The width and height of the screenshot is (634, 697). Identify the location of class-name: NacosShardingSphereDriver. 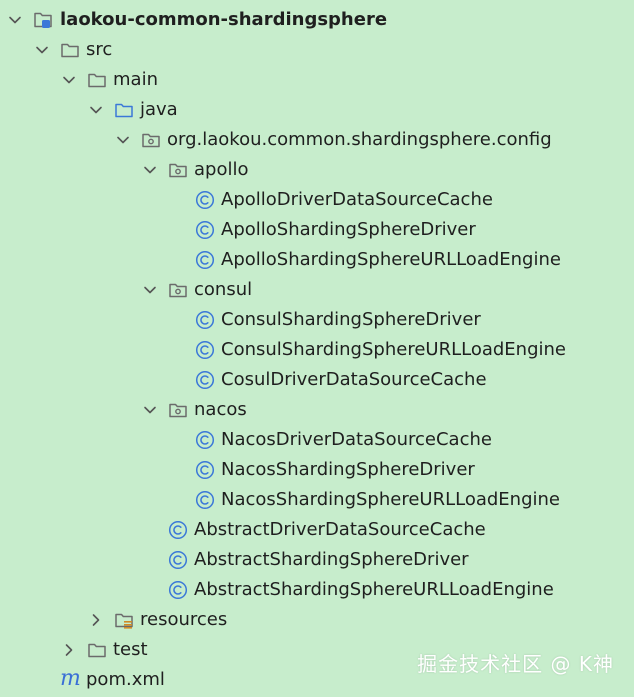
(348, 469).